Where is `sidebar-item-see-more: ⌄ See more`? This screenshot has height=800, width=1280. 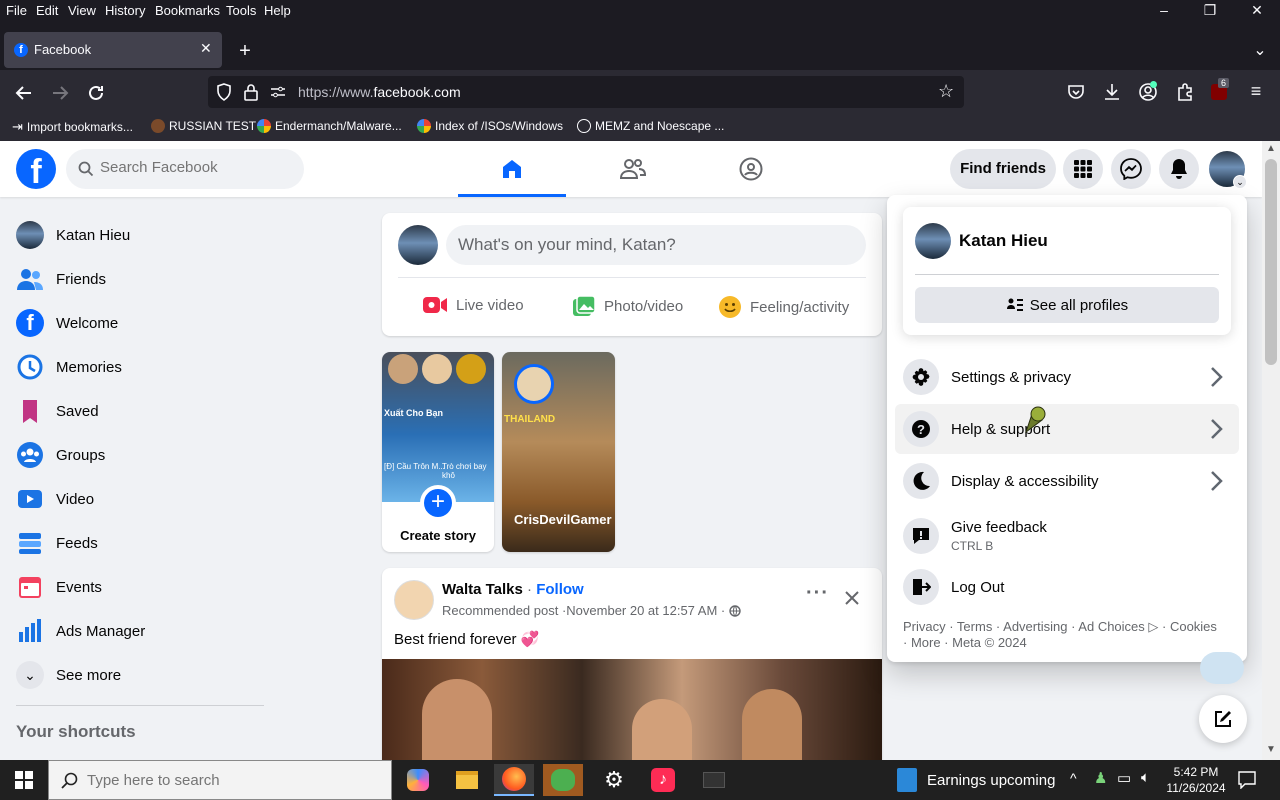
sidebar-item-see-more: ⌄ See more is located at coordinates (143, 675).